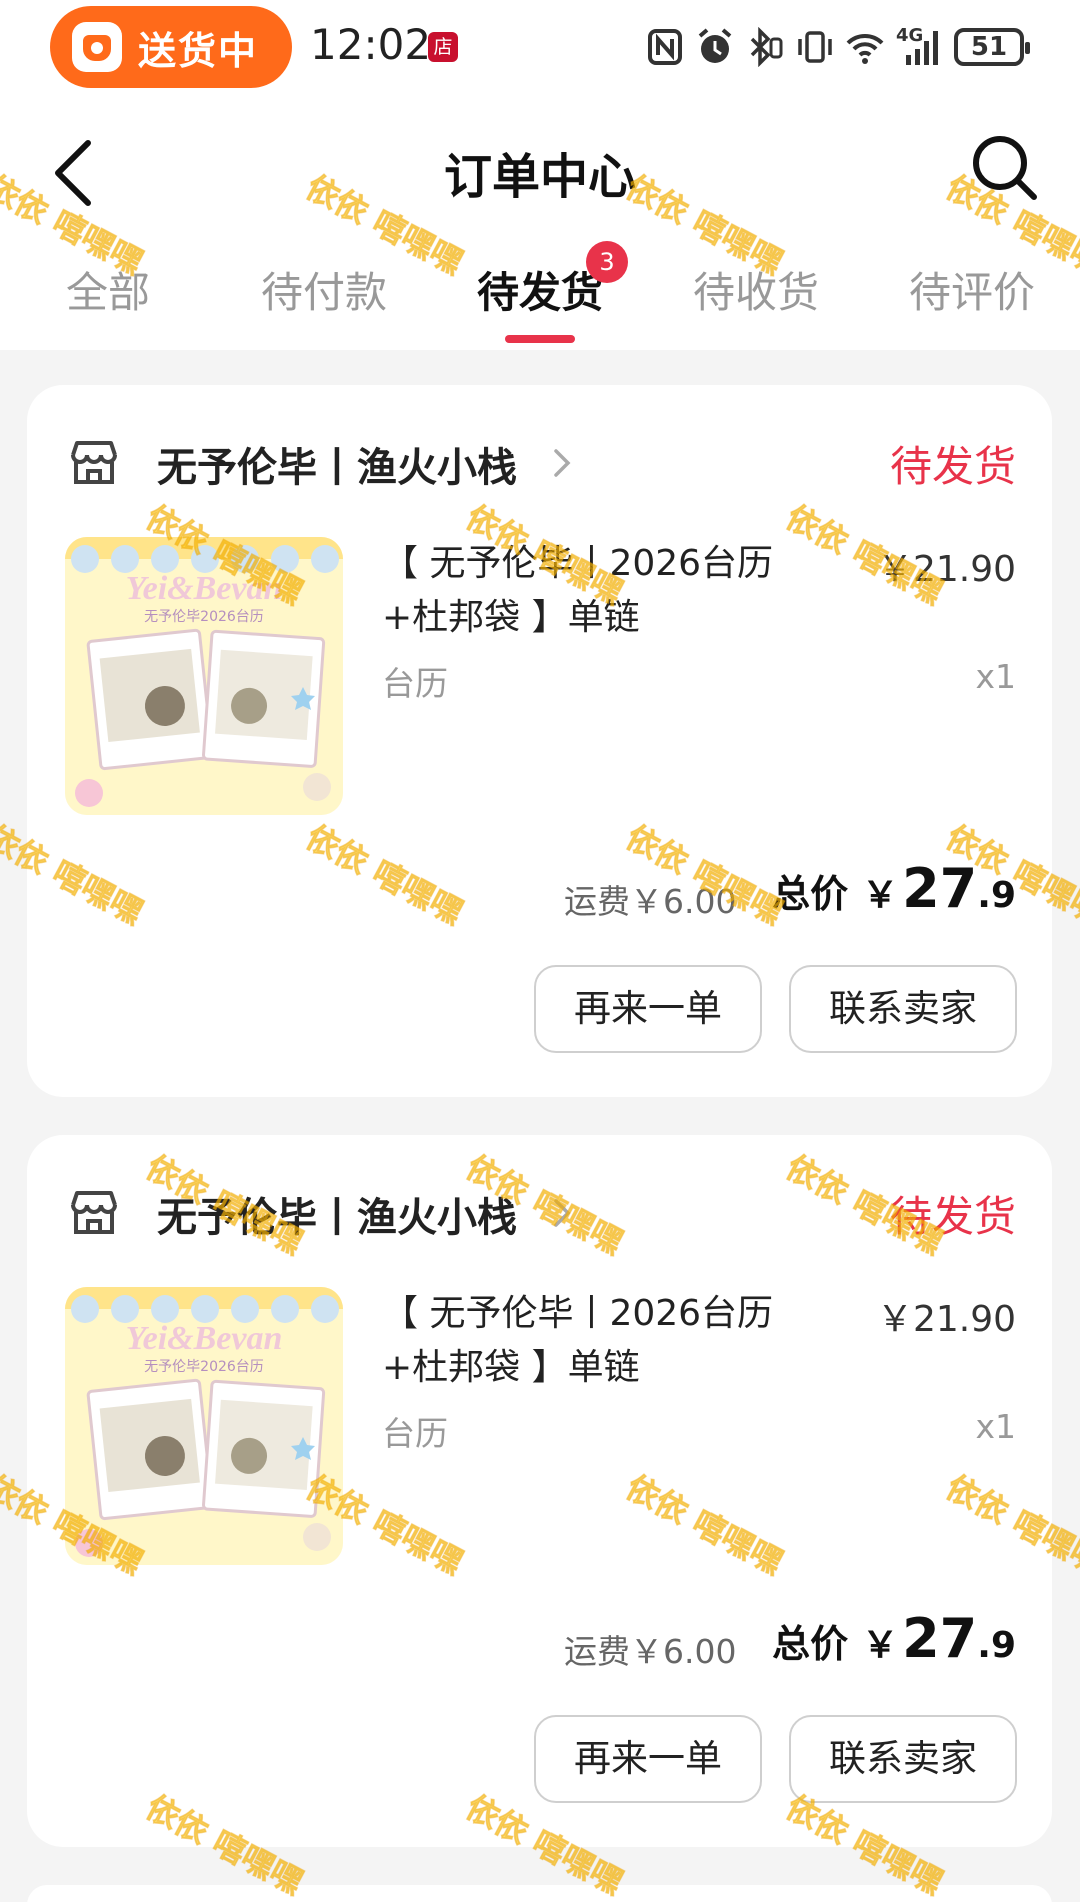  I want to click on status-bar: 送货中 12:02 店 4G 51, so click(540, 47).